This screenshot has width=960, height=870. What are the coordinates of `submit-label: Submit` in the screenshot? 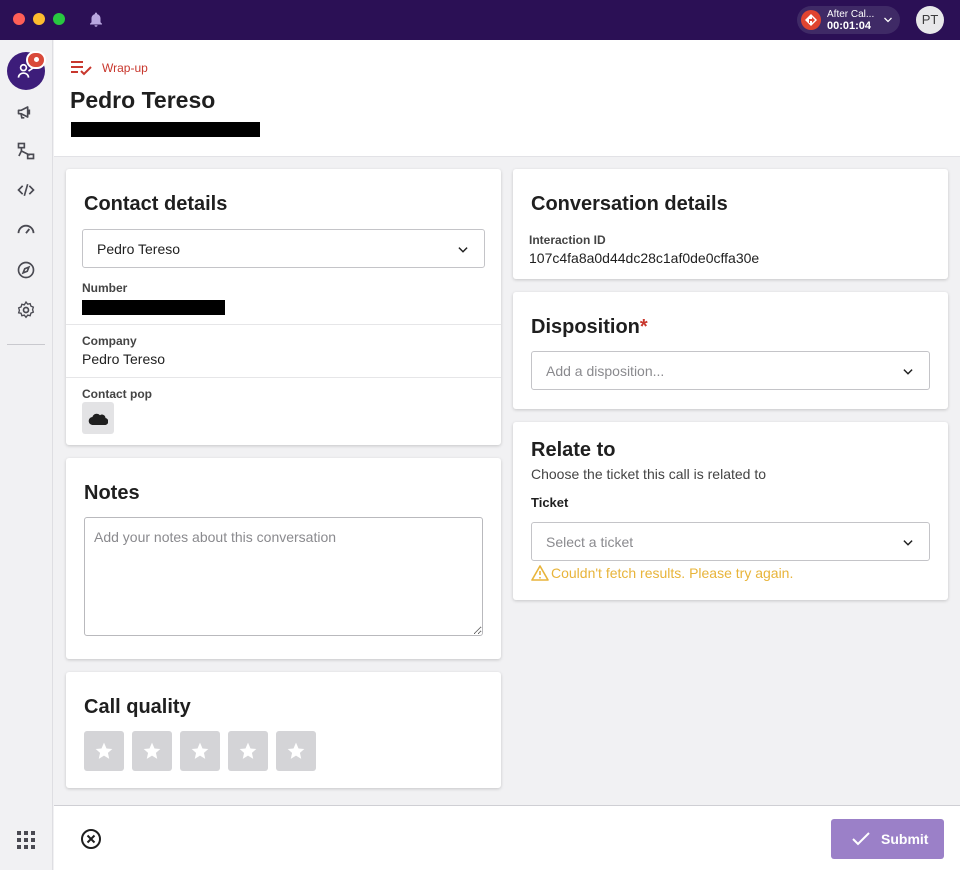 It's located at (905, 839).